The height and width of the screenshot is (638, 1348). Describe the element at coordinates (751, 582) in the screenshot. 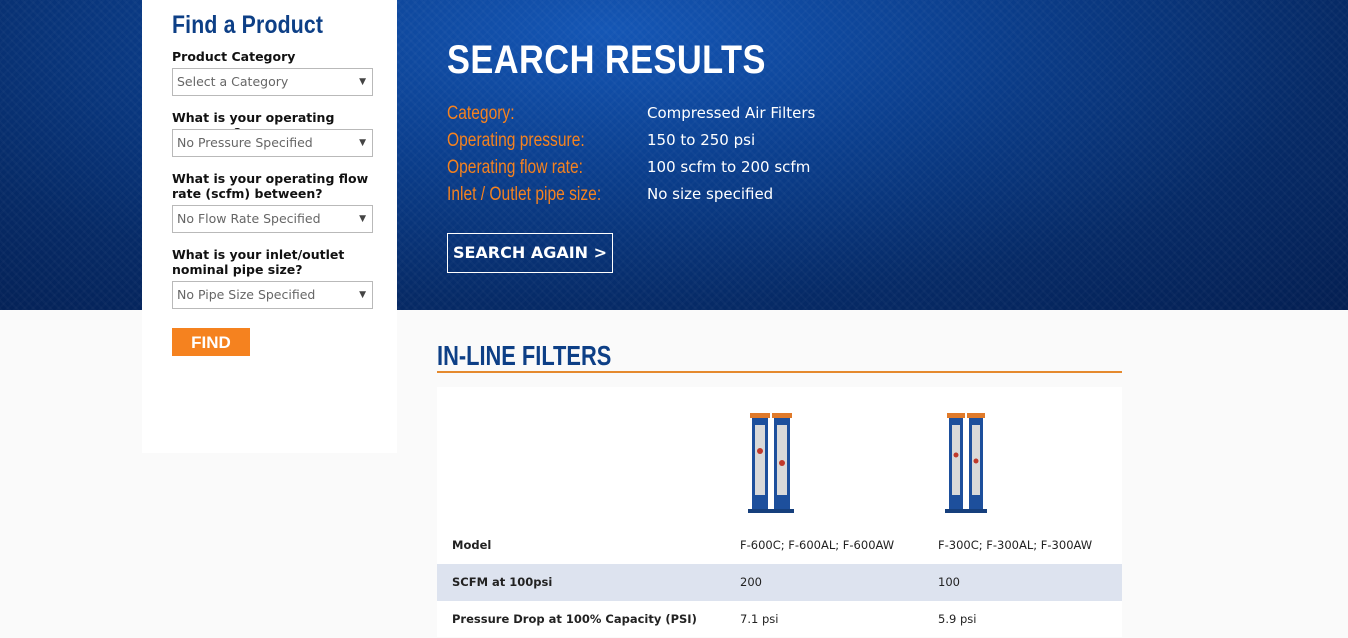

I see `scfm-f600: 200` at that location.